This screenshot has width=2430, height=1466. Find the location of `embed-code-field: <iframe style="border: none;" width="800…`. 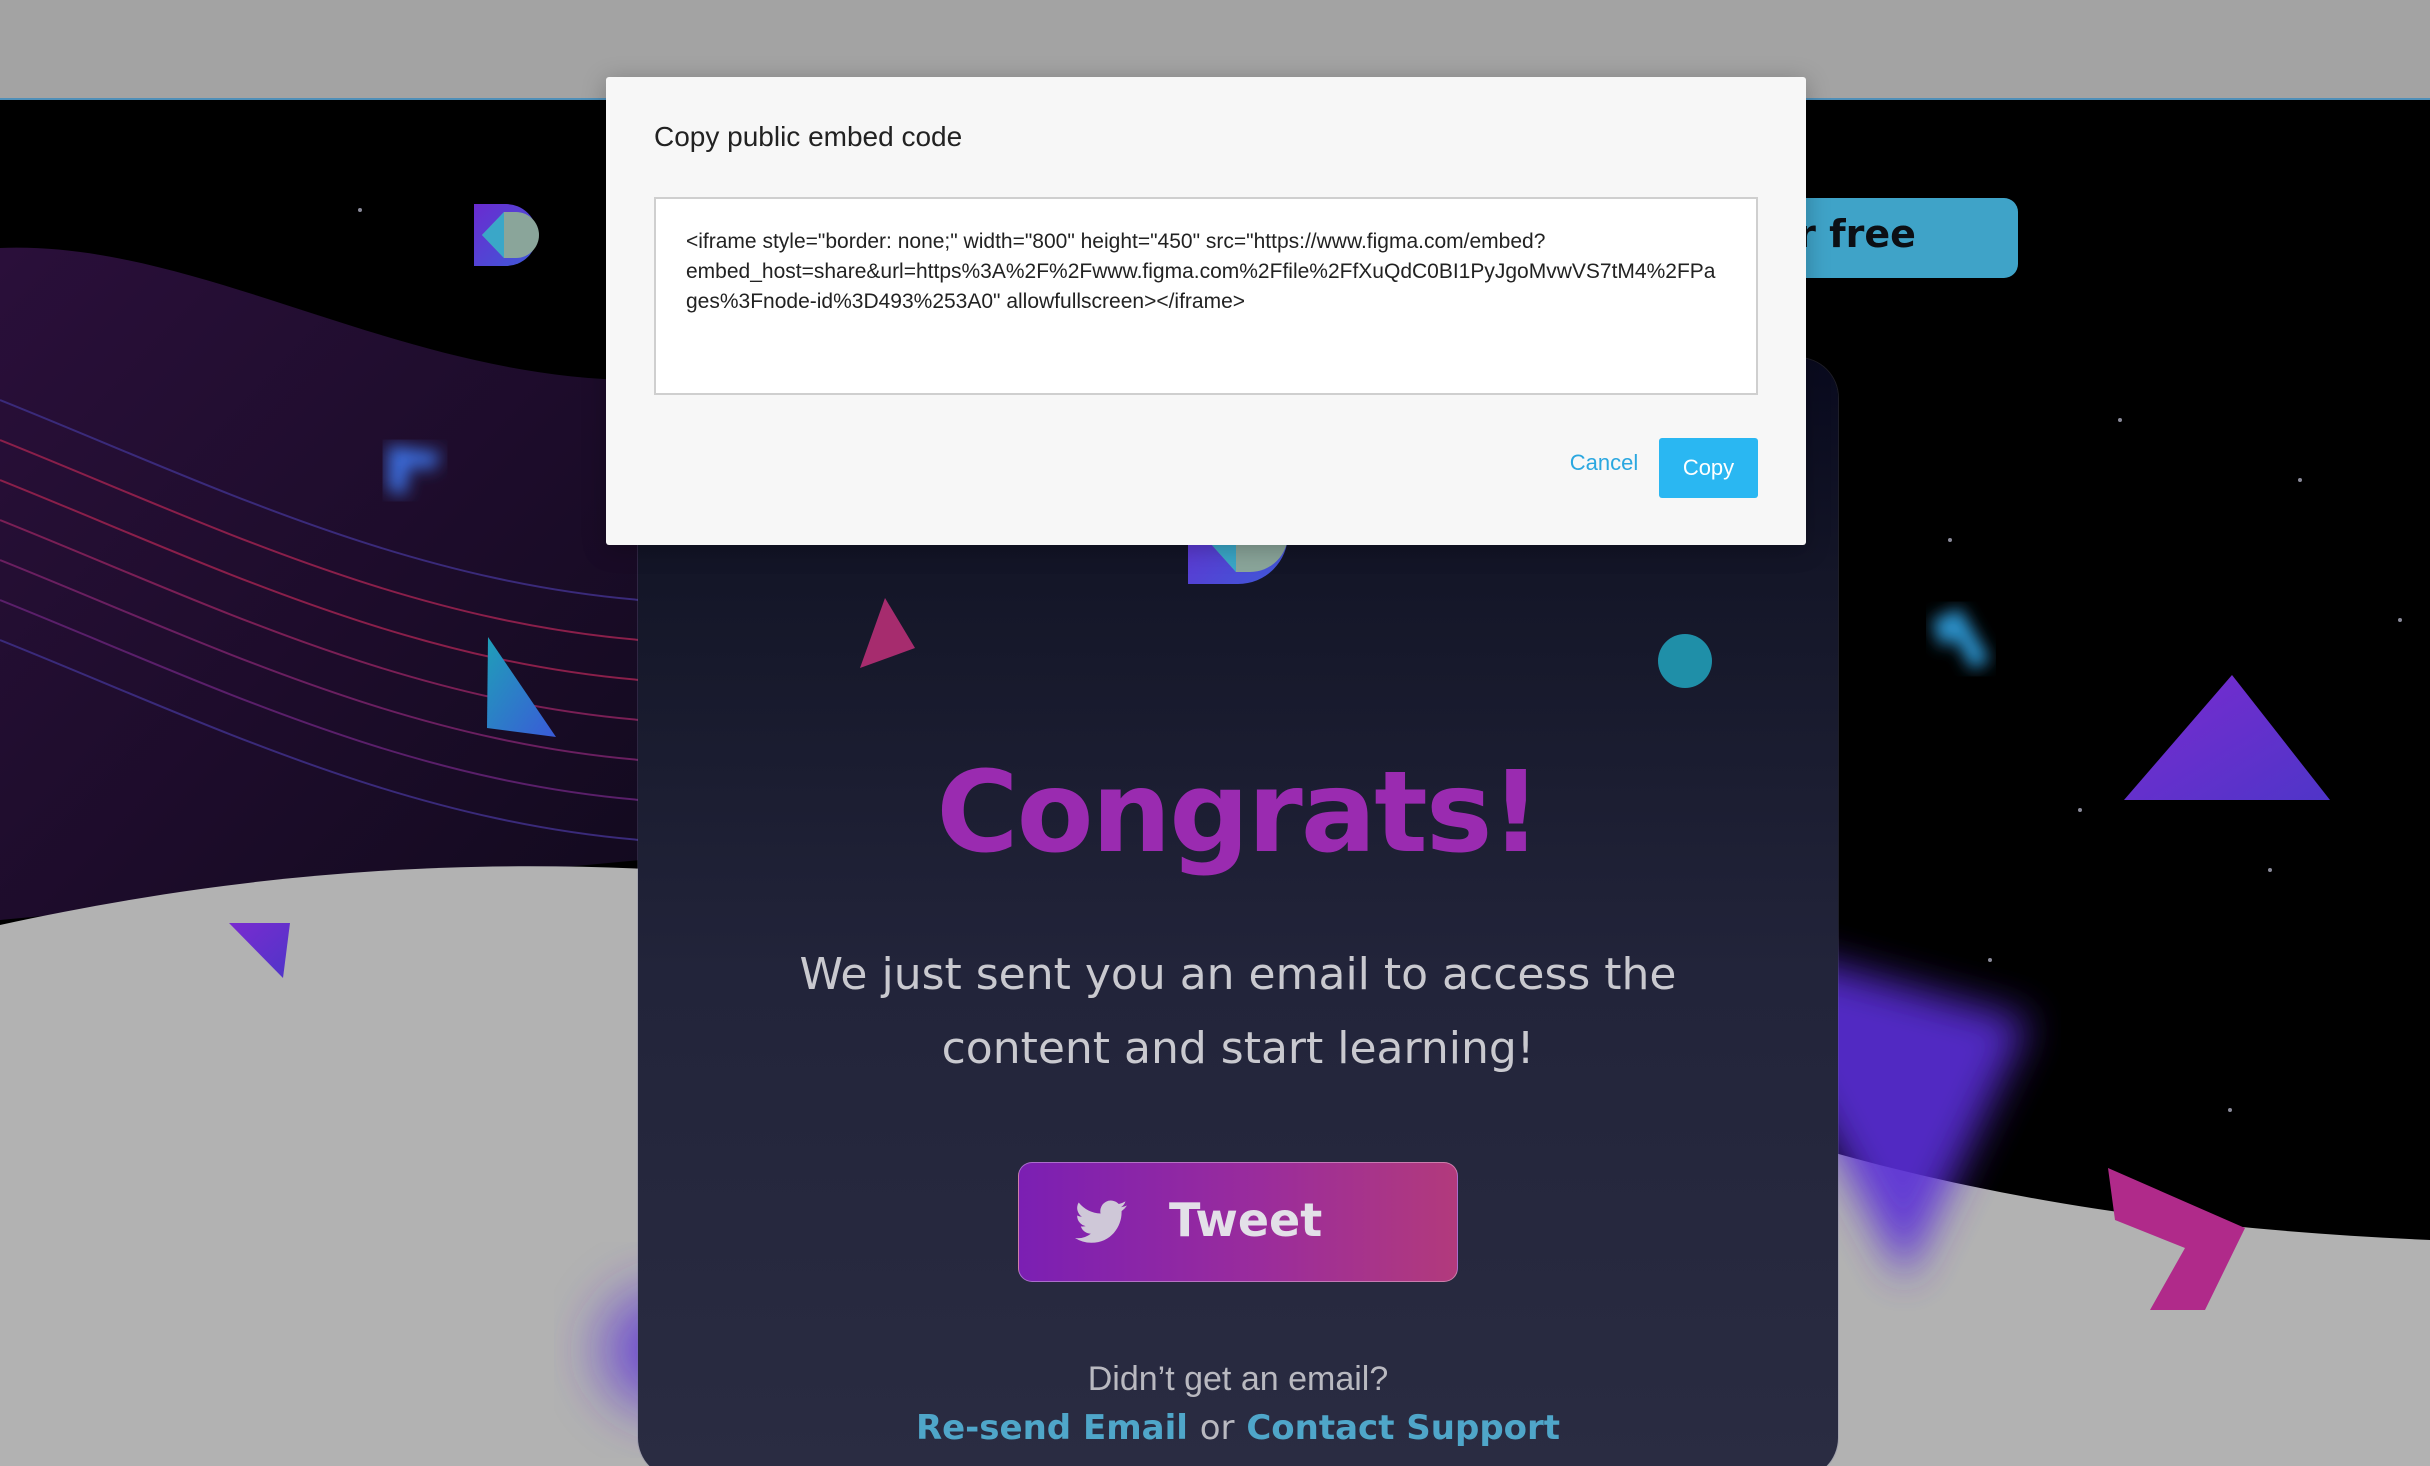

embed-code-field: <iframe style="border: none;" width="800… is located at coordinates (1206, 296).